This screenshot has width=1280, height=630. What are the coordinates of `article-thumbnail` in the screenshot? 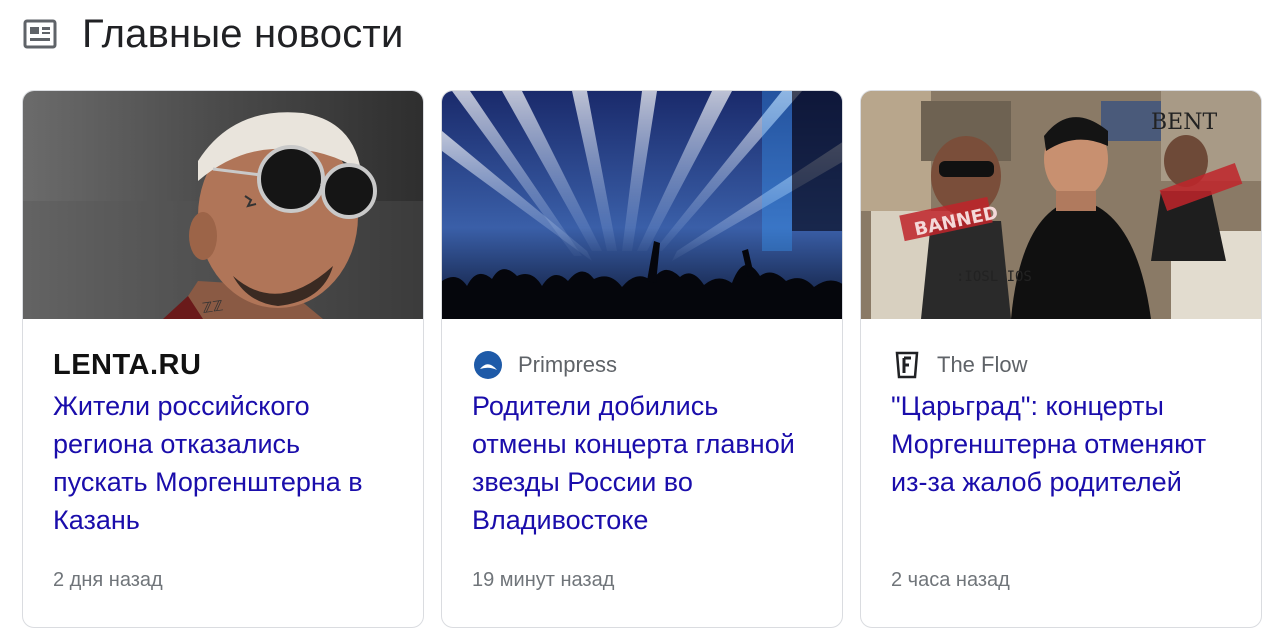 It's located at (642, 205).